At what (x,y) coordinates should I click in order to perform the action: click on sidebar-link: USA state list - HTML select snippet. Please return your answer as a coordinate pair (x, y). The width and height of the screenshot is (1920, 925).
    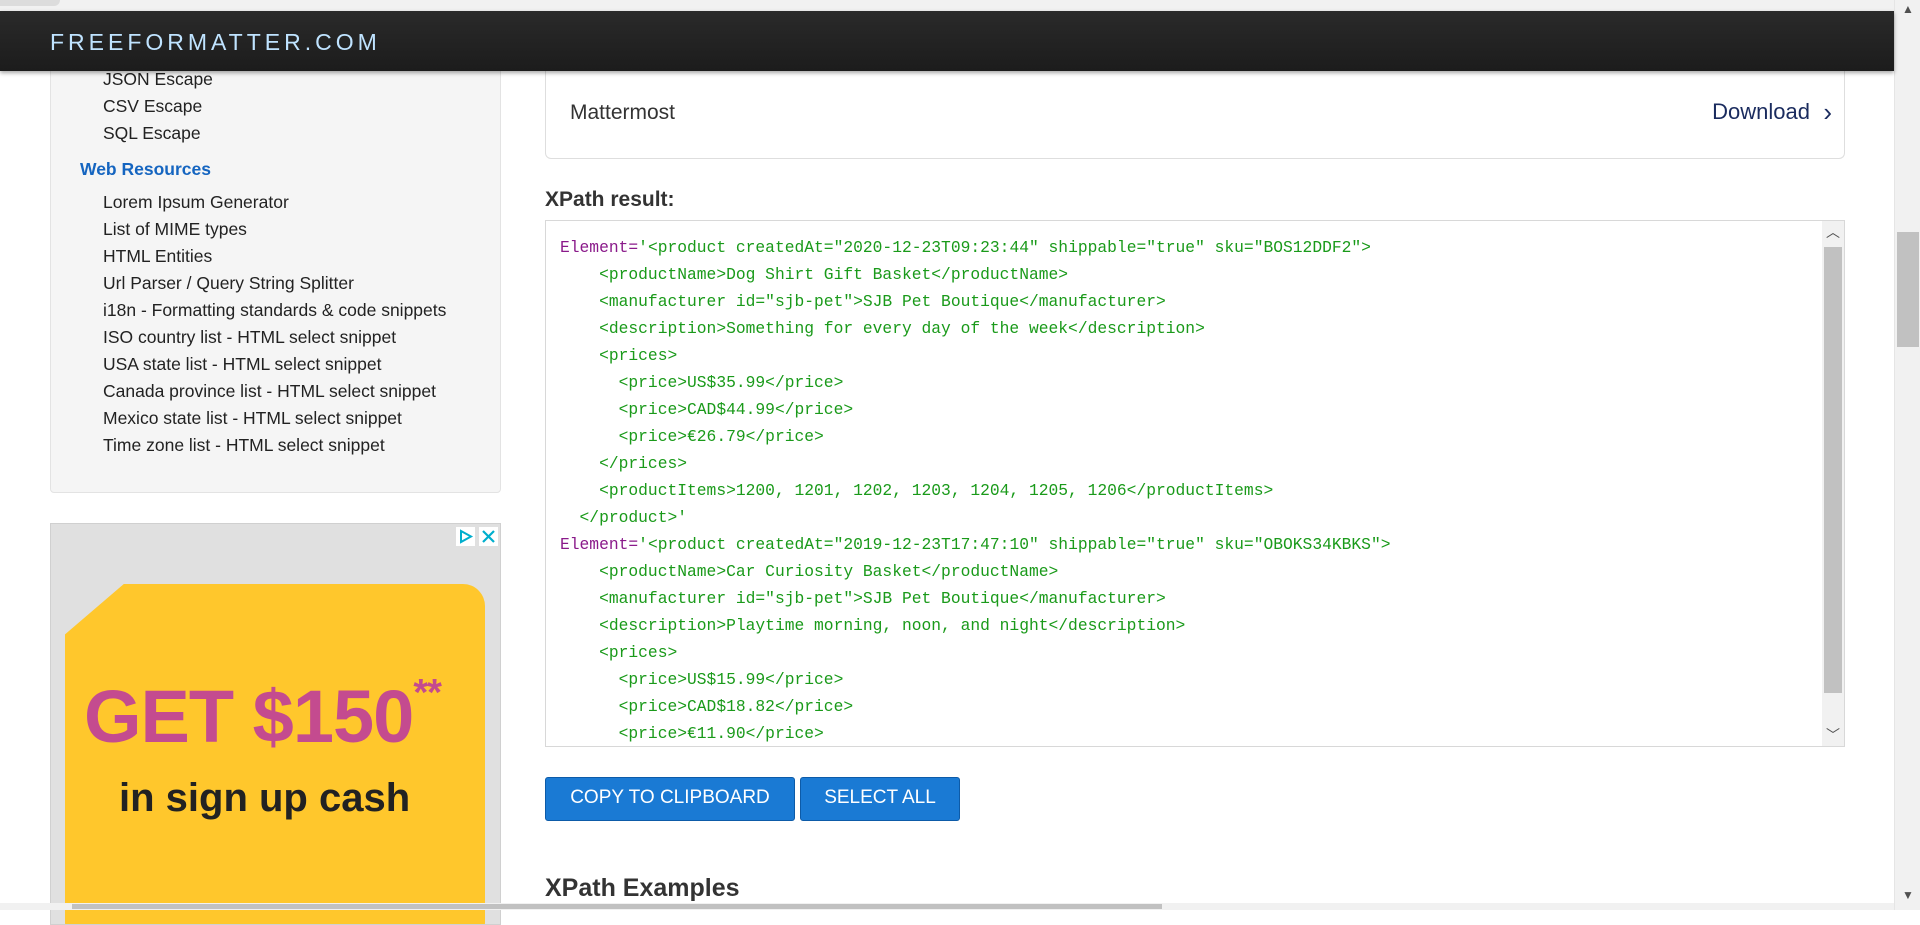
    Looking at the image, I should click on (242, 364).